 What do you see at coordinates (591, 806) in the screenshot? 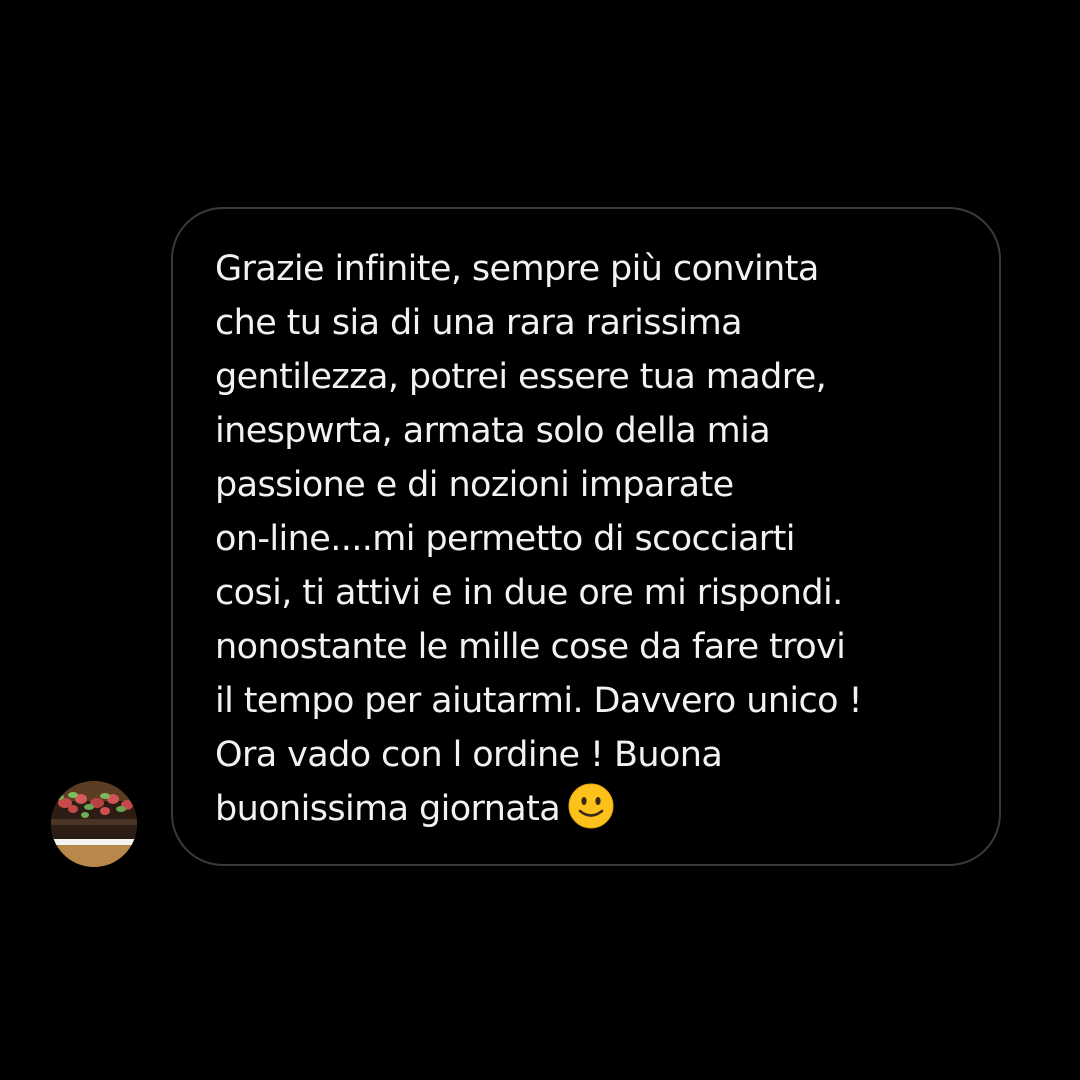
I see `slightly-smiling-face-icon` at bounding box center [591, 806].